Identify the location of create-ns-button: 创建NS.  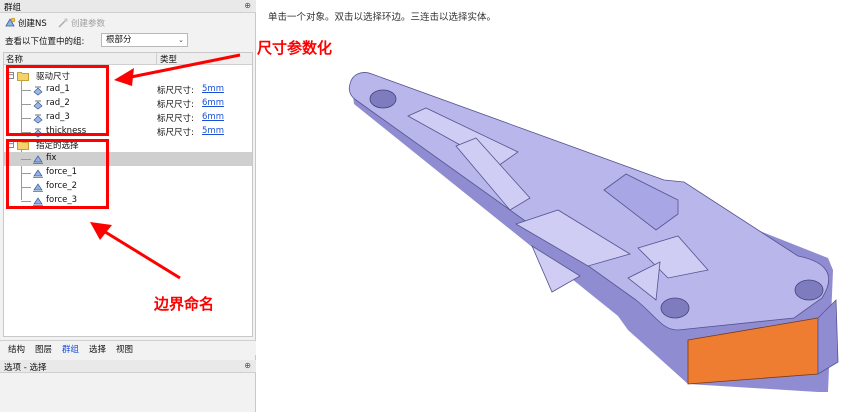
(25, 23).